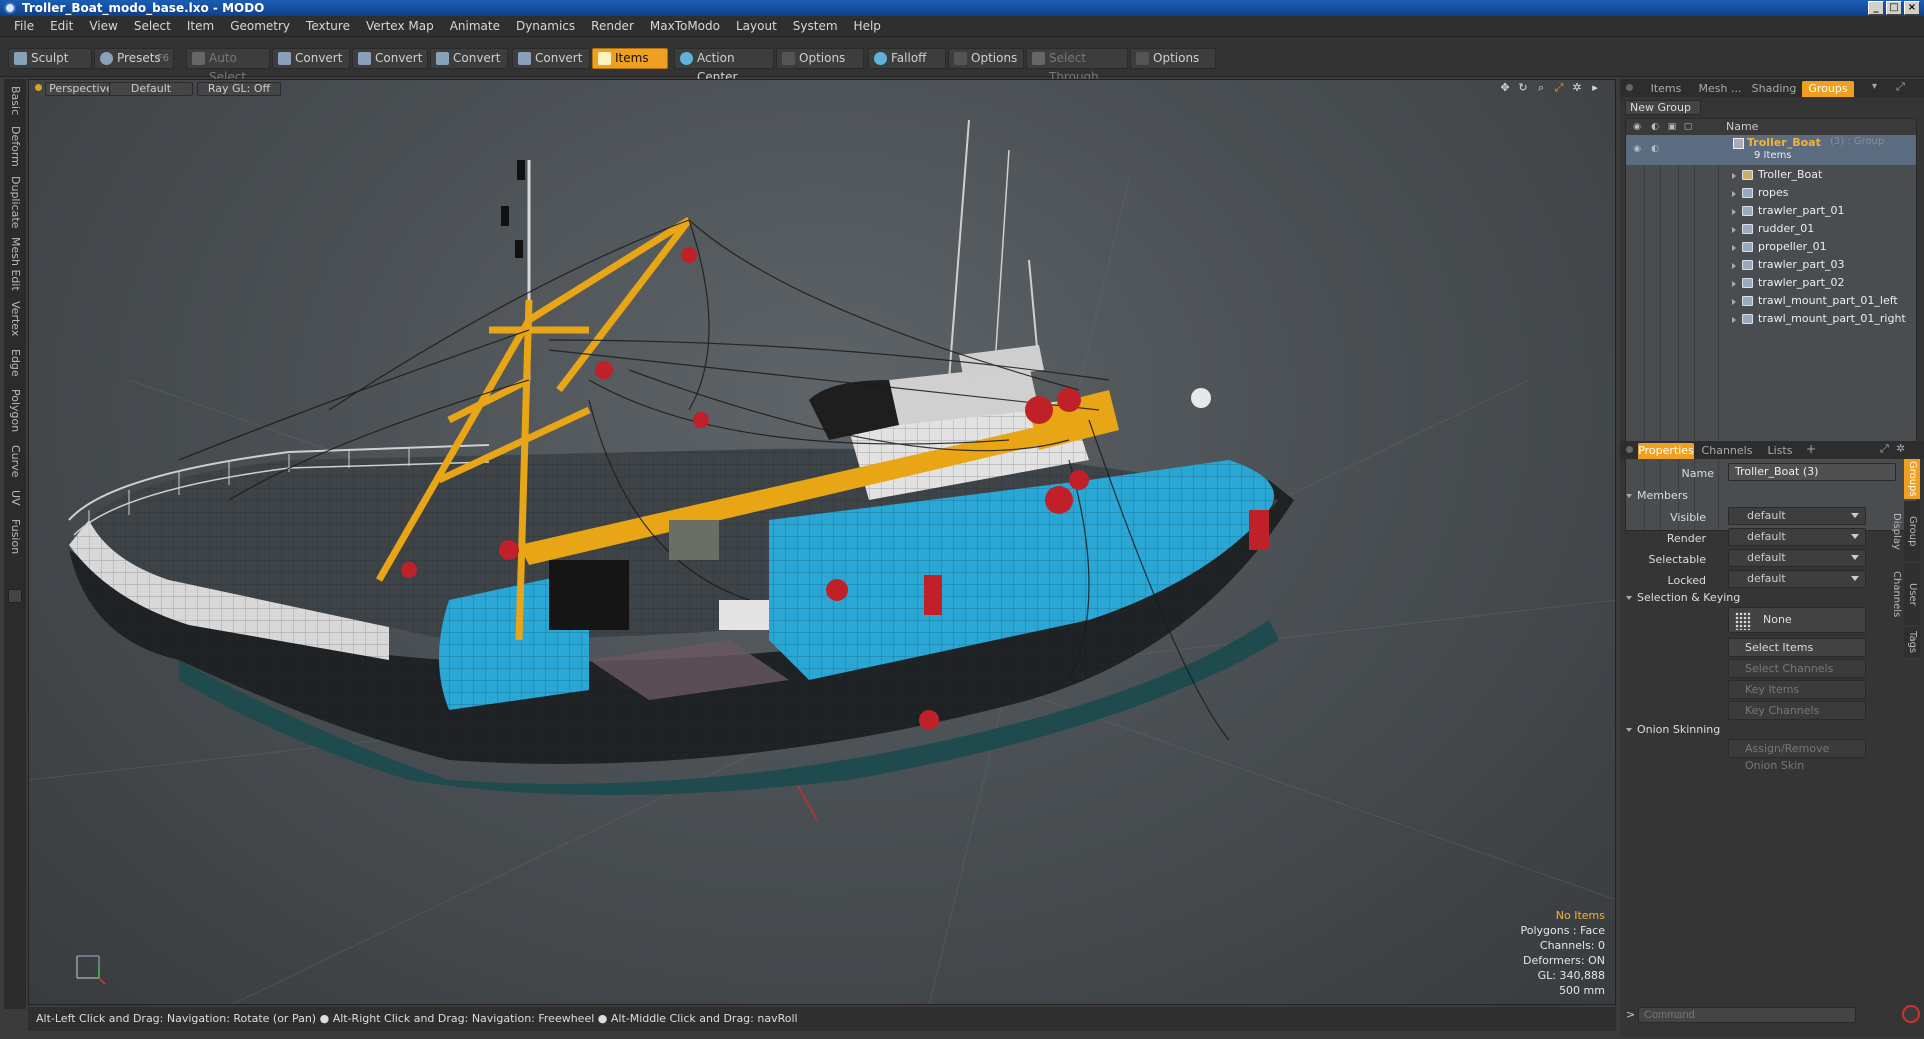  What do you see at coordinates (311, 58) in the screenshot?
I see `convert-button-1: Convert` at bounding box center [311, 58].